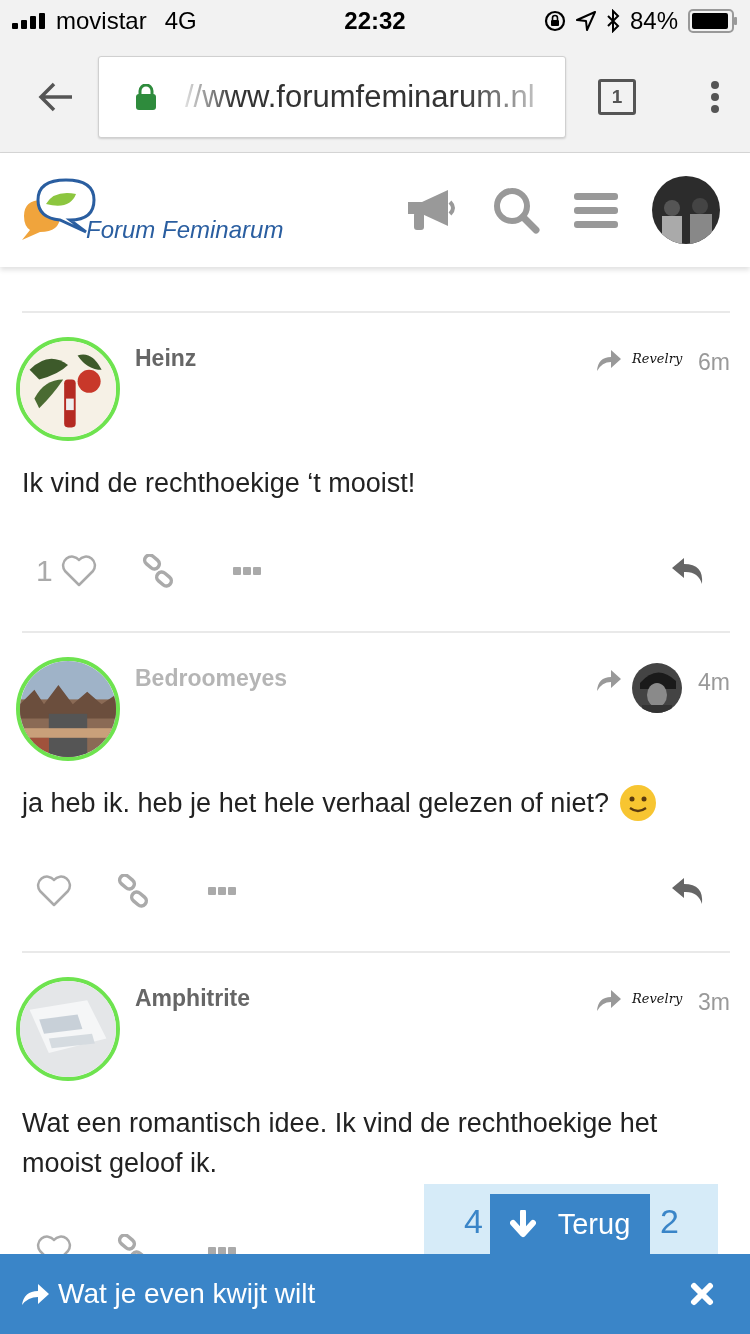 This screenshot has width=750, height=1334. I want to click on post-text: Ik vind de rechthoekige ‘t mooist!, so click(219, 483).